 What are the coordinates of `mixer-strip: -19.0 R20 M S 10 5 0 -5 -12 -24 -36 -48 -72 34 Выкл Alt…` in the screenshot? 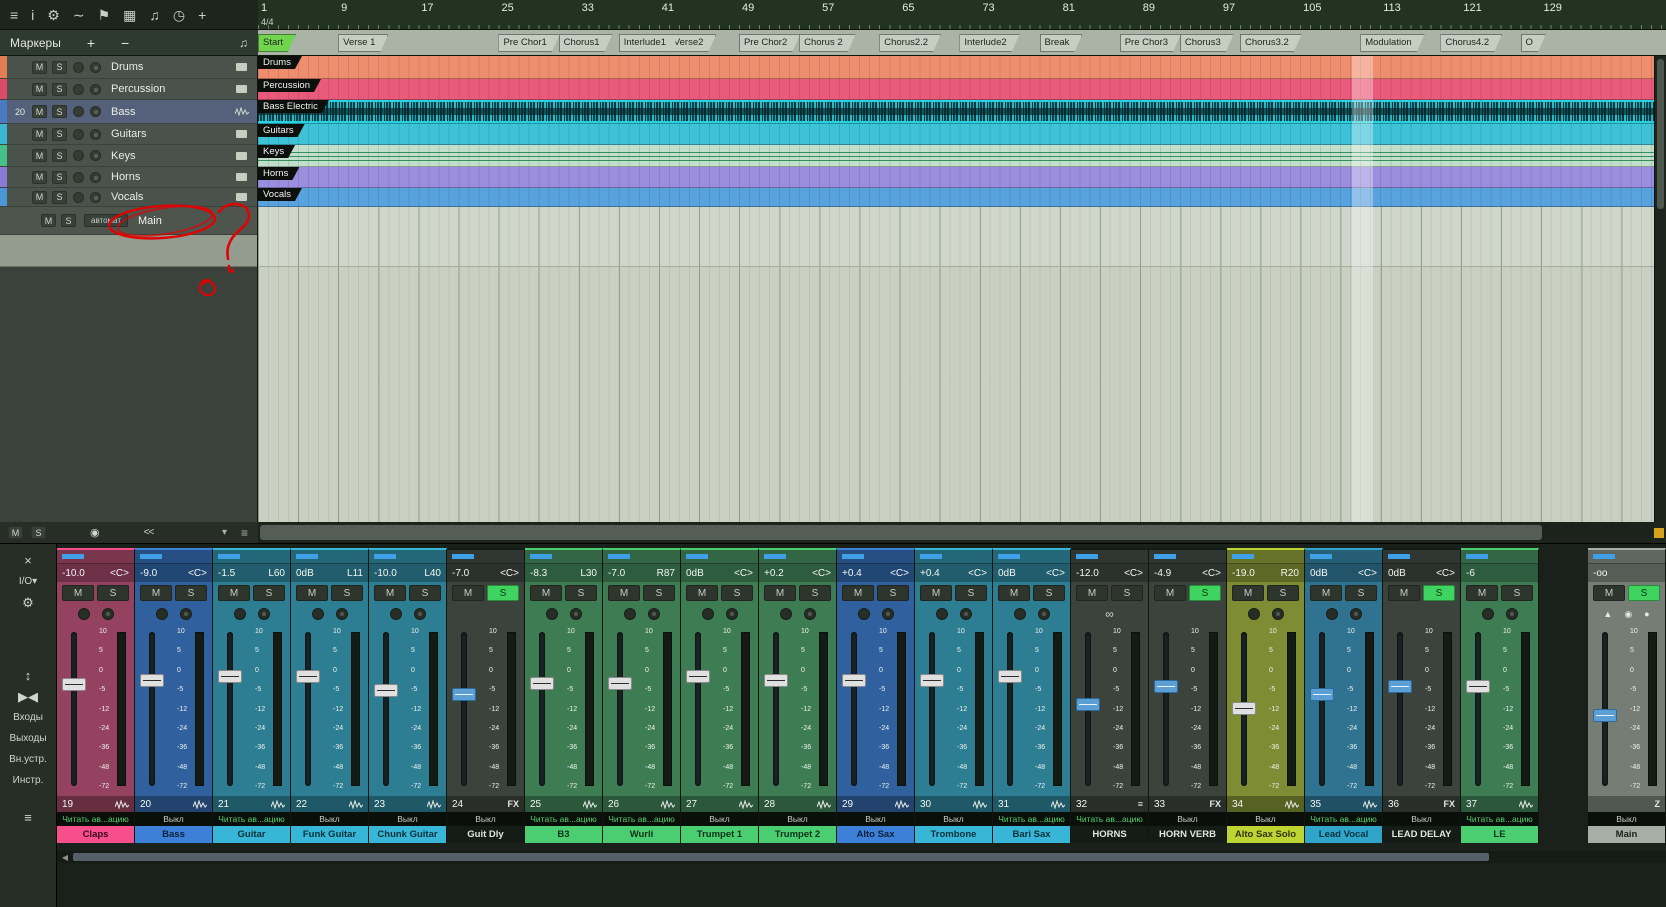 It's located at (1266, 695).